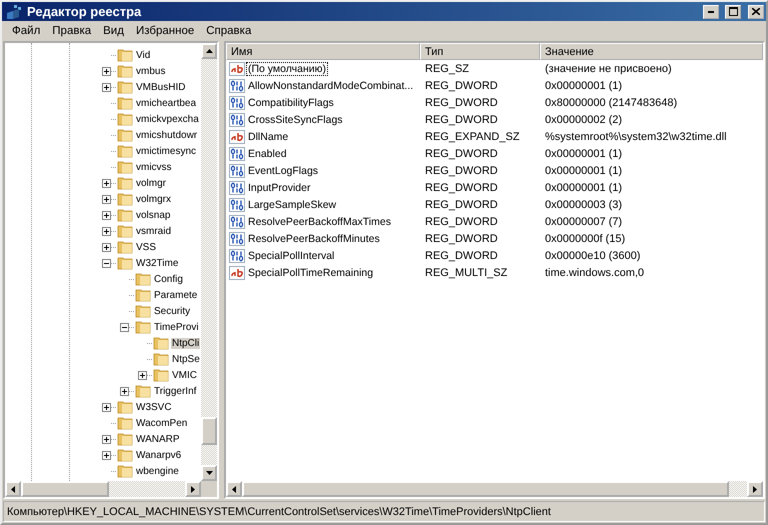 This screenshot has height=525, width=768. Describe the element at coordinates (268, 137) in the screenshot. I see `value-name: DllName` at that location.